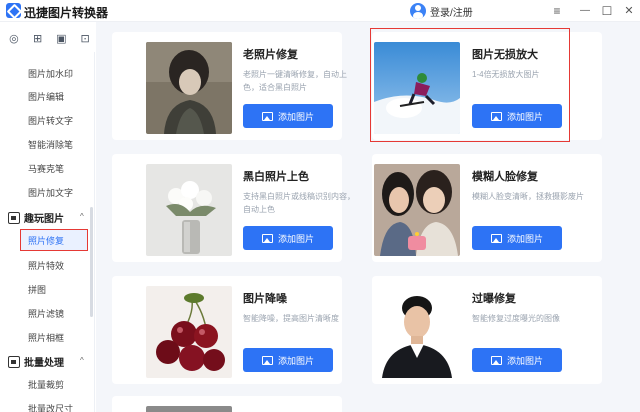 Image resolution: width=640 pixels, height=412 pixels. Describe the element at coordinates (46, 168) in the screenshot. I see `sidebar-item-mosaic: 马赛克笔` at that location.